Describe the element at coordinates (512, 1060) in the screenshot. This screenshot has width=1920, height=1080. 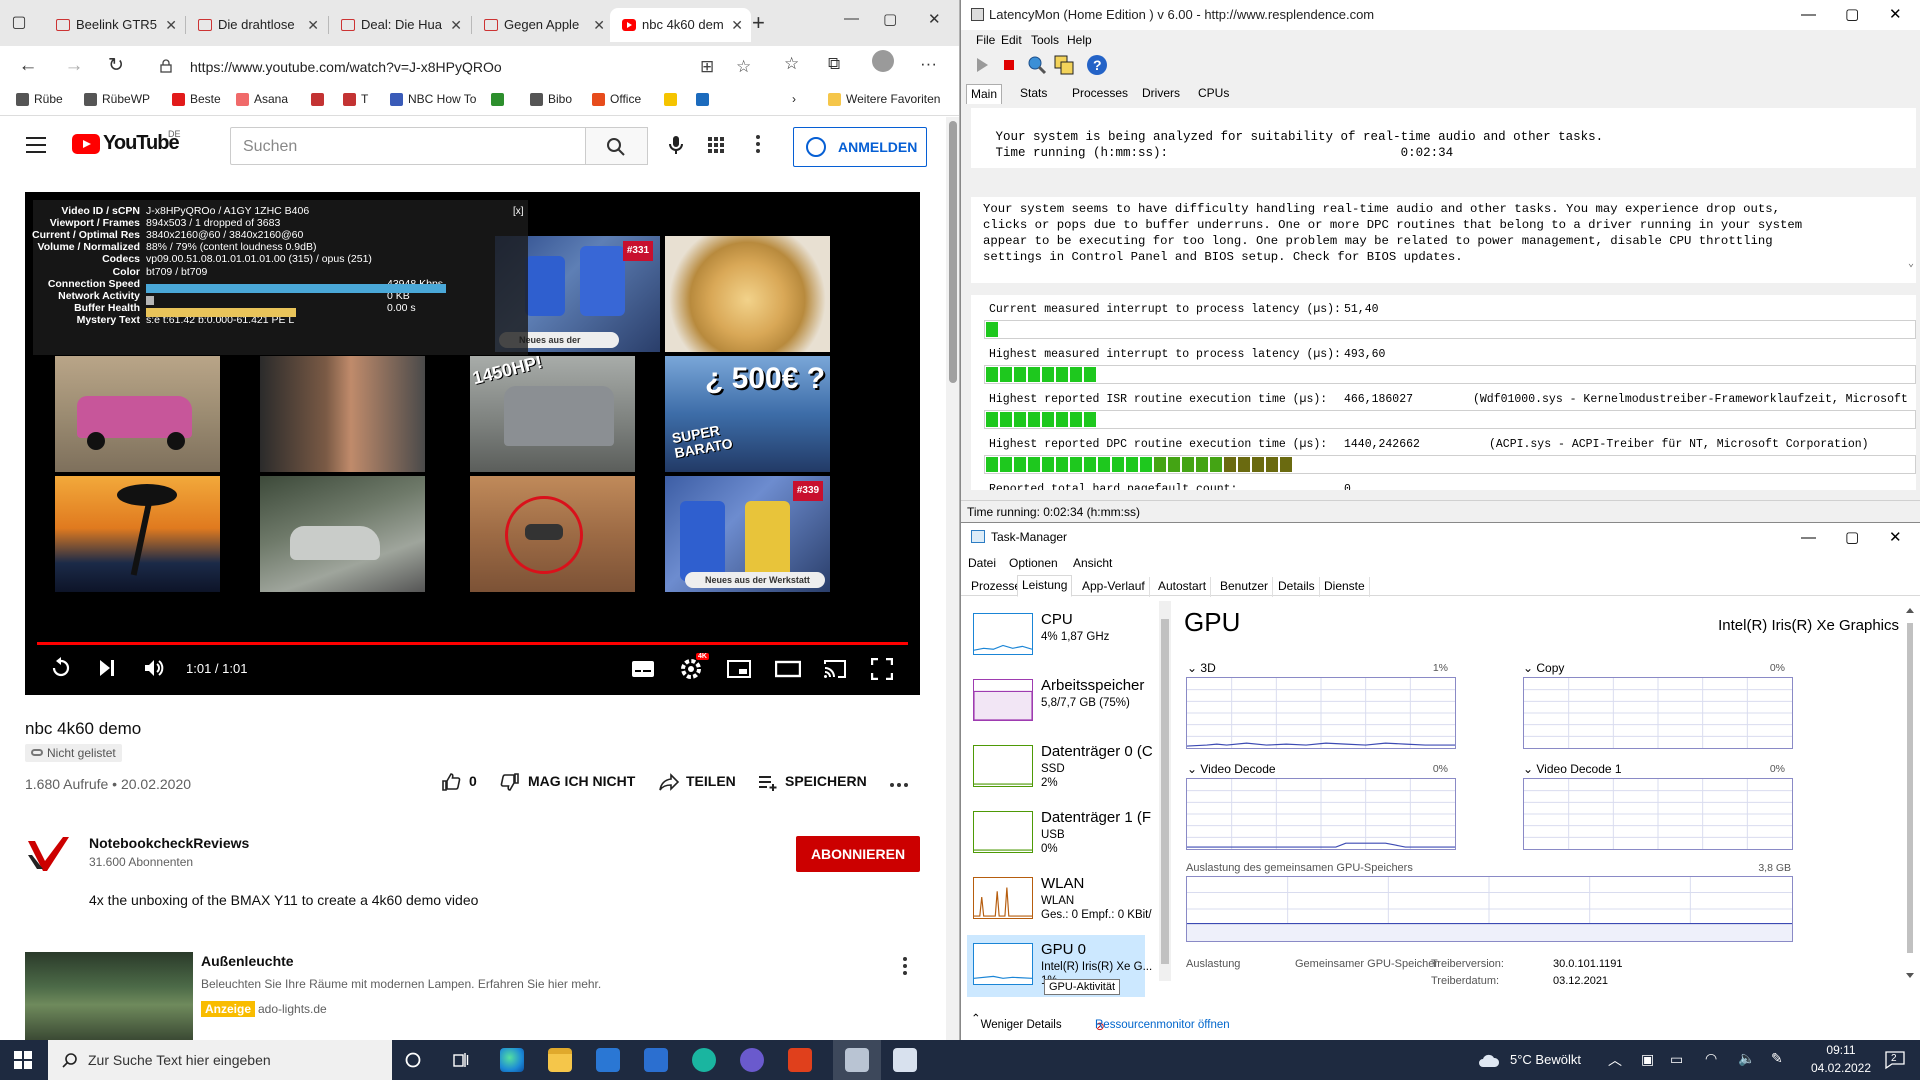
I see `edge-taskbar-icon` at that location.